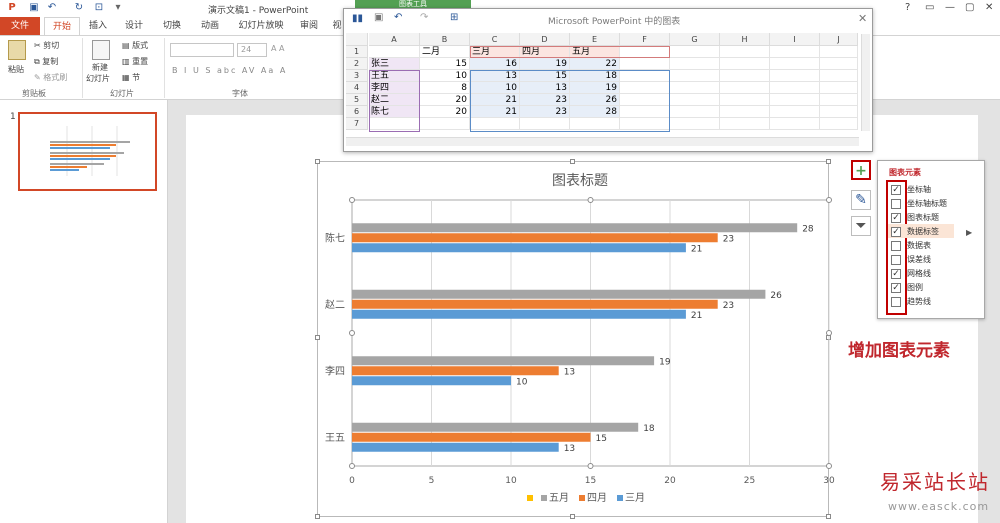 This screenshot has height=523, width=1000. What do you see at coordinates (357, 76) in the screenshot?
I see `row-header: 3` at bounding box center [357, 76].